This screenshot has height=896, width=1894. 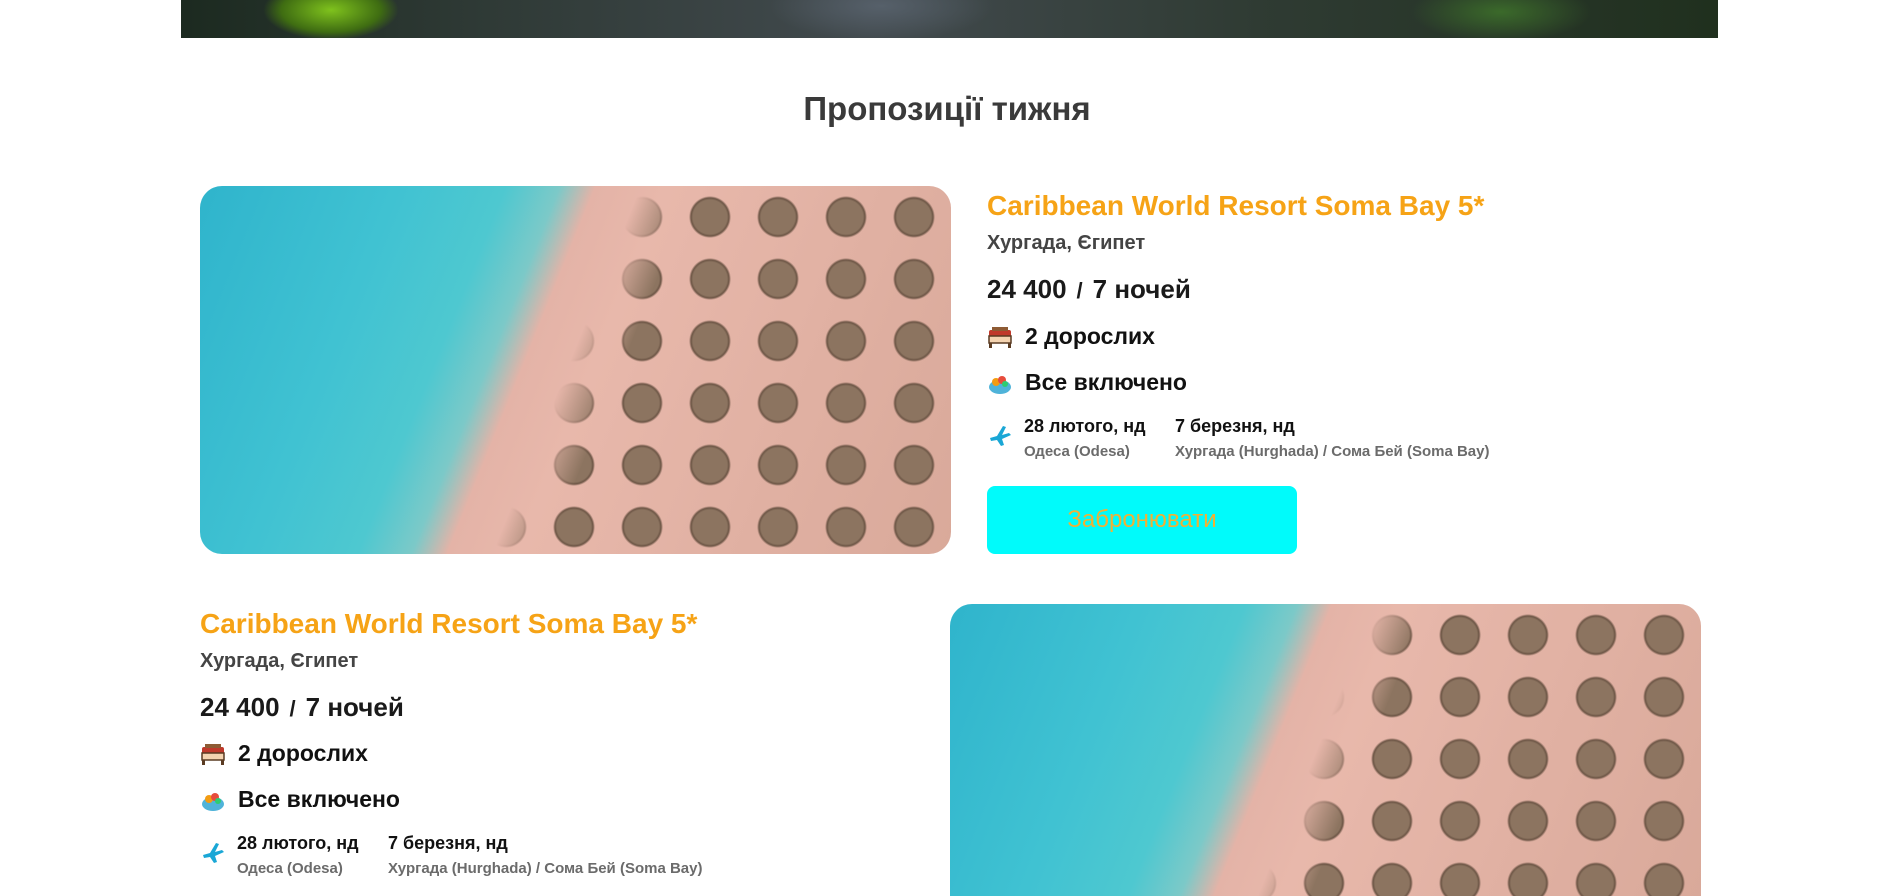 I want to click on beach-umbrellas-pattern, so click(x=1325, y=750).